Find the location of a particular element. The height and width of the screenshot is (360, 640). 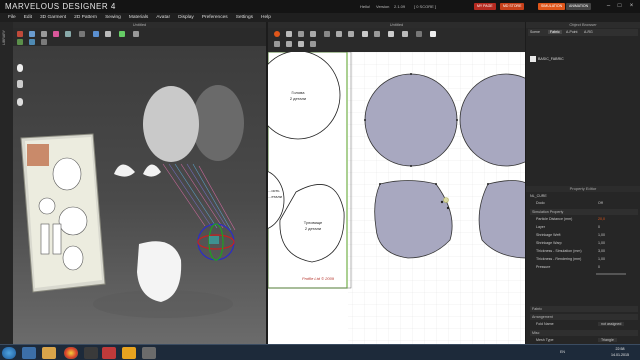

head-pattern-sub: 2 детали is located at coordinates (298, 98).